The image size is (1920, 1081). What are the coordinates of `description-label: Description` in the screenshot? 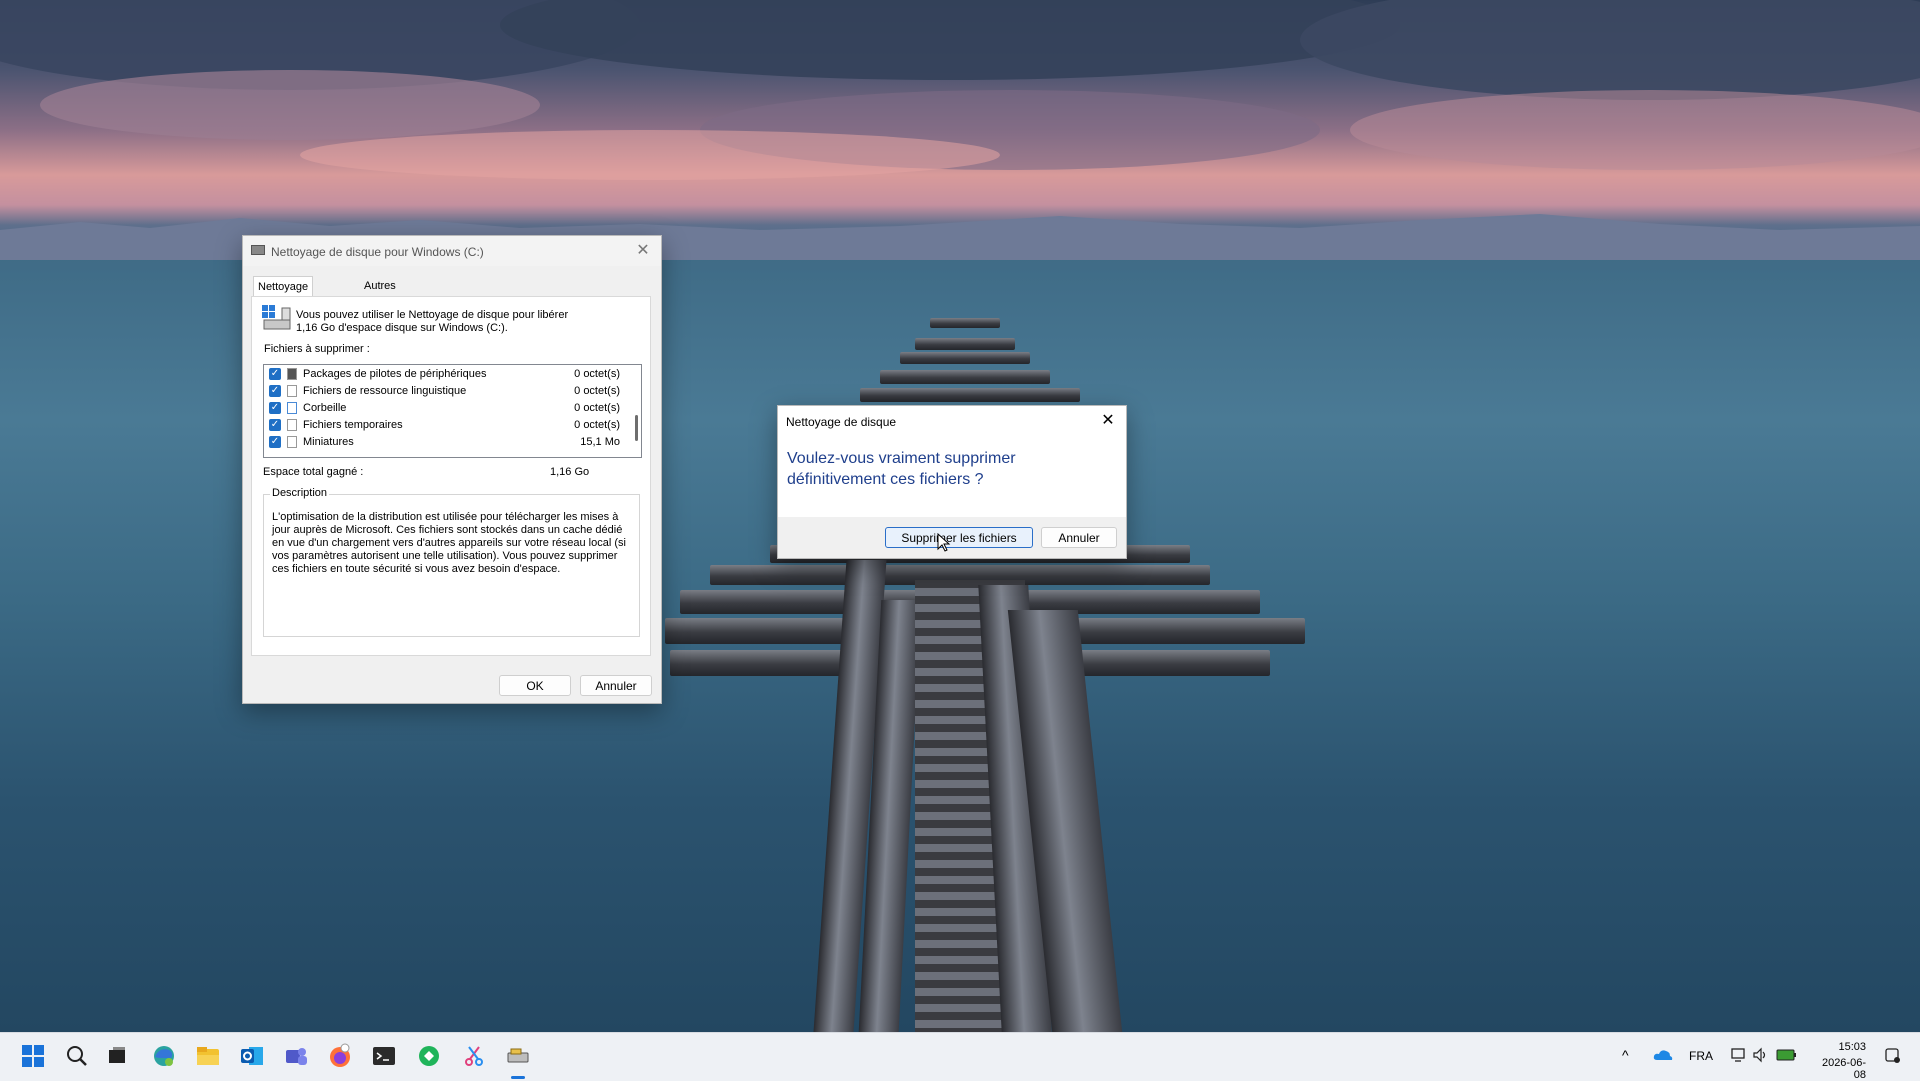 It's located at (300, 493).